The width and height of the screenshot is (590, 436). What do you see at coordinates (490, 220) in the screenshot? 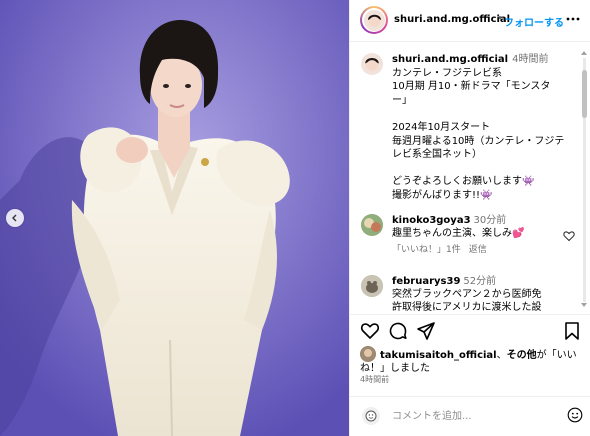
I see `comment-time: 30分前` at bounding box center [490, 220].